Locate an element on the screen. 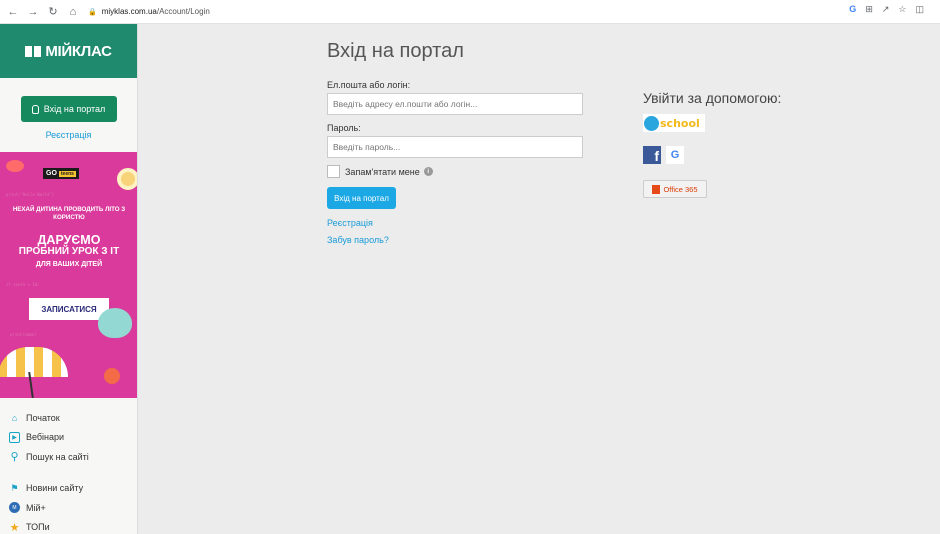 This screenshot has width=940, height=534. register-link: Реєстрація is located at coordinates (350, 223).